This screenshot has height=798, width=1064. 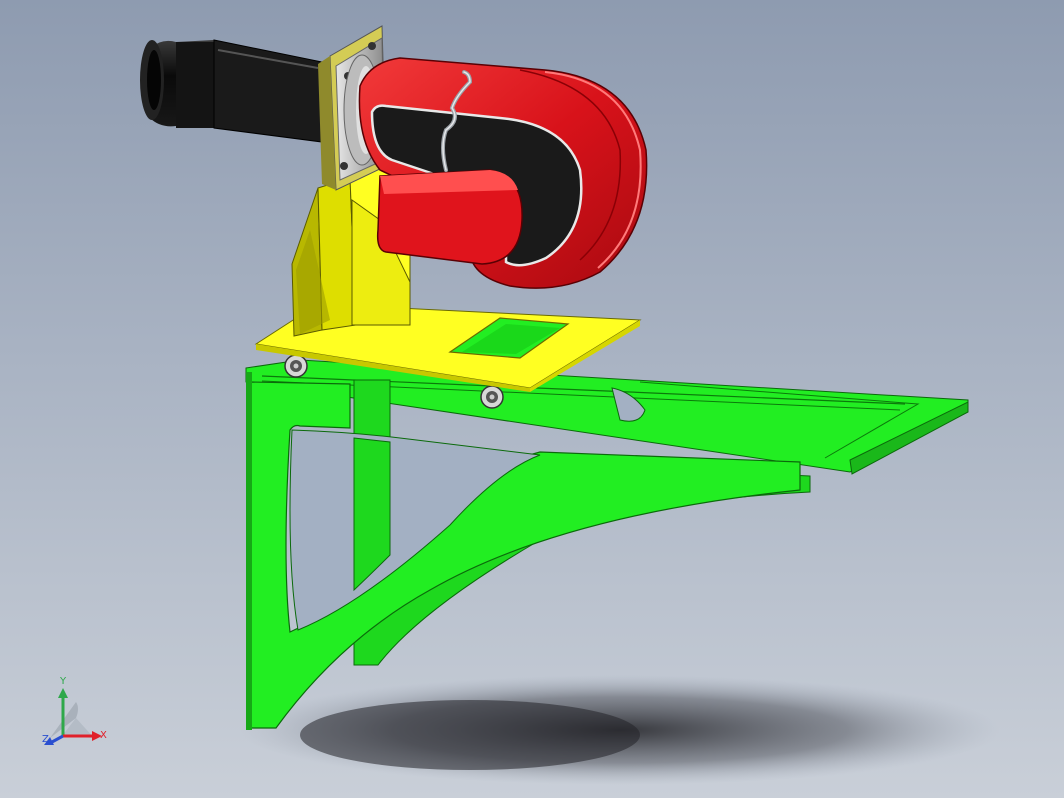 I want to click on burner-housing, so click(x=503, y=173).